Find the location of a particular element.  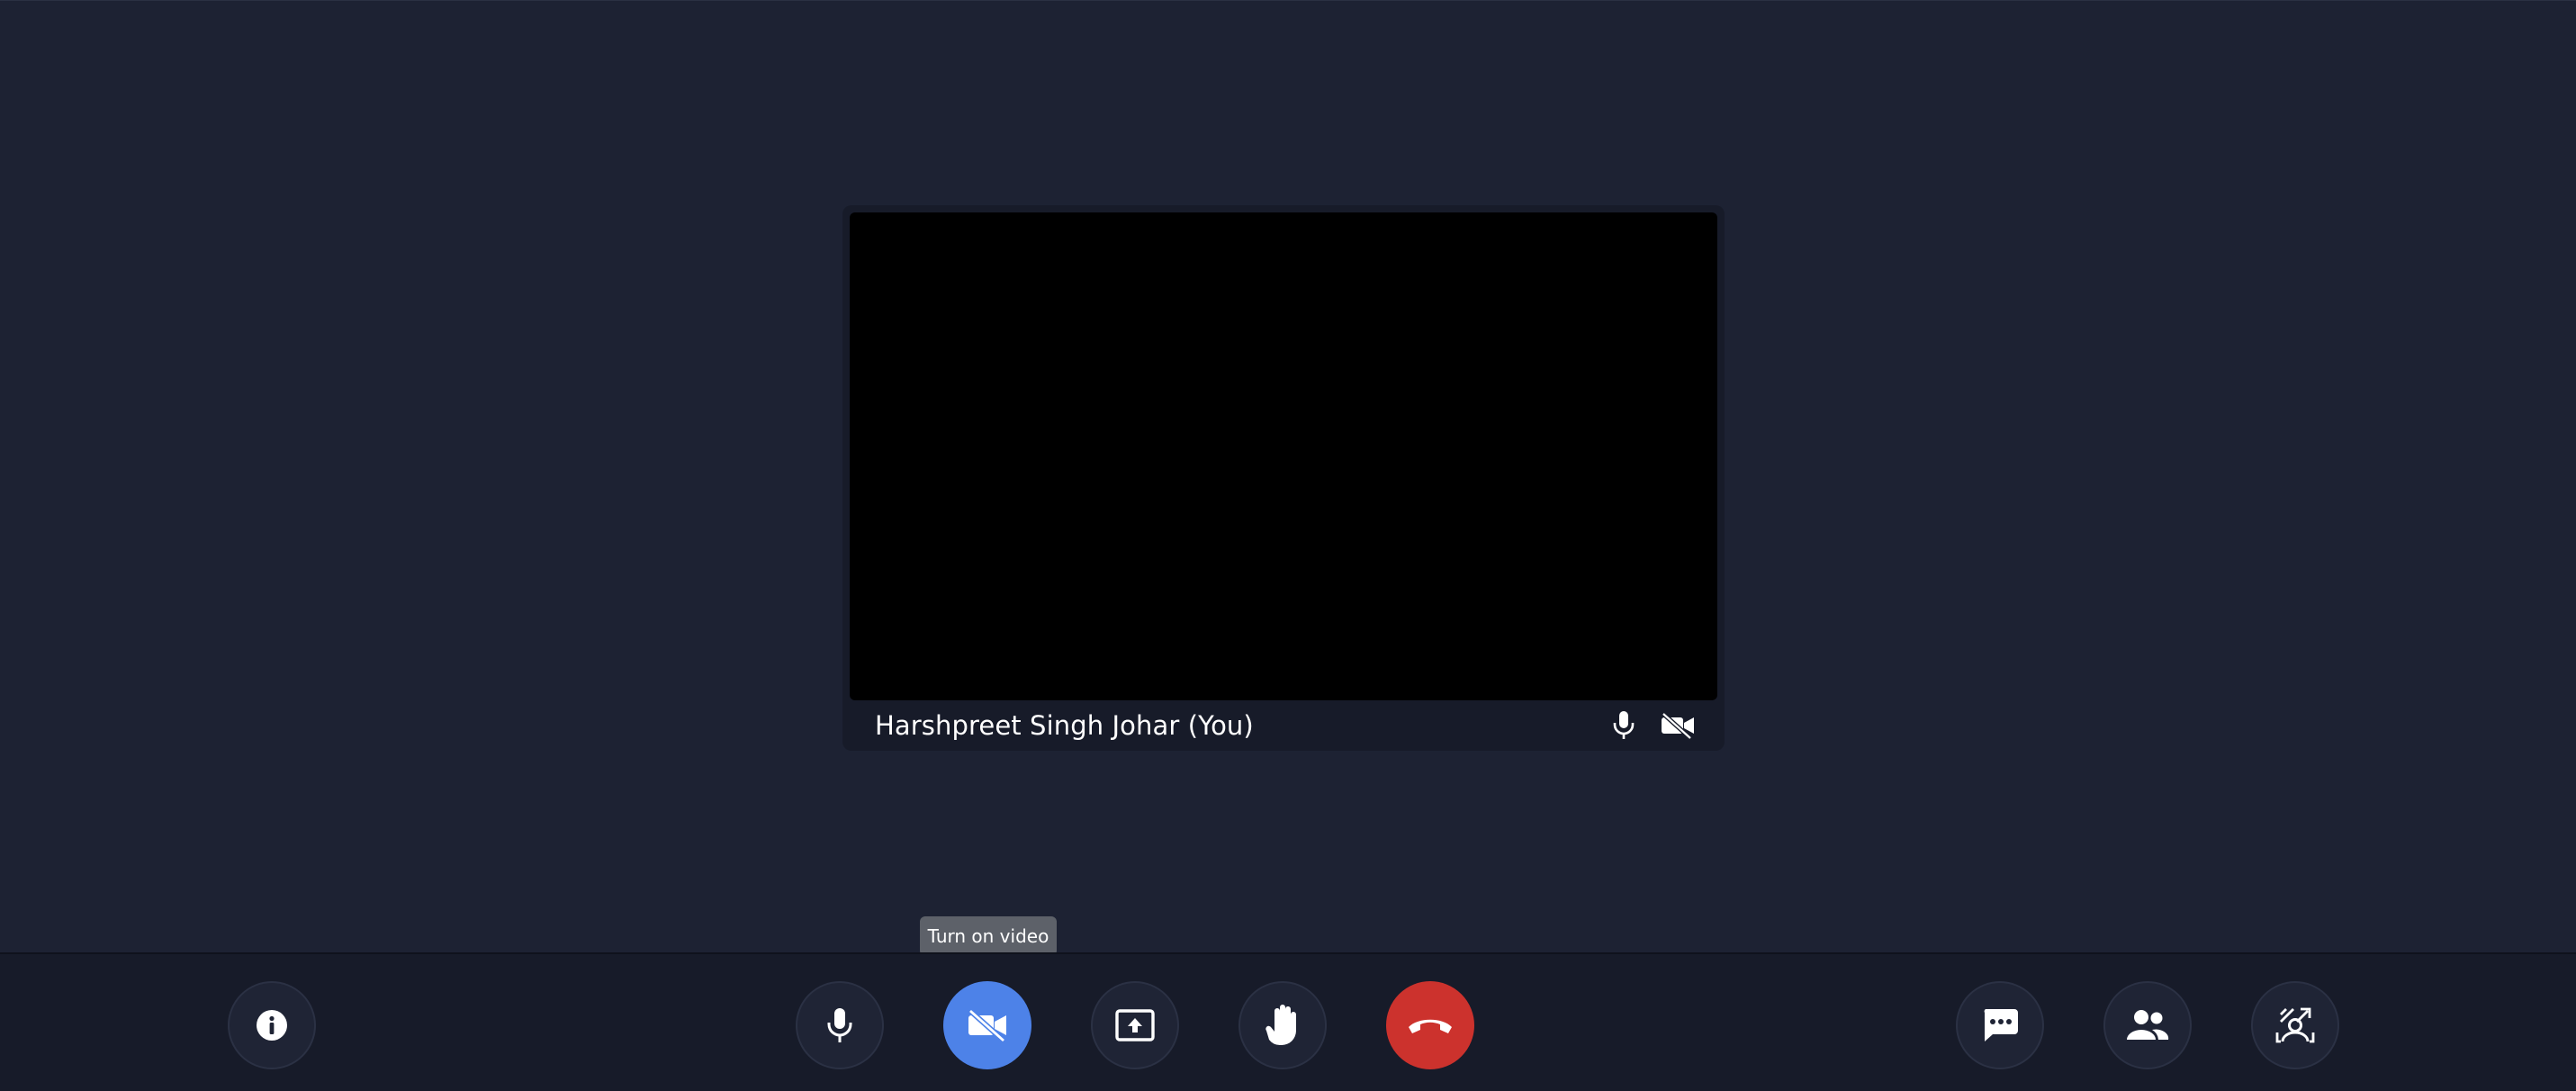

chat-button is located at coordinates (2000, 1025).